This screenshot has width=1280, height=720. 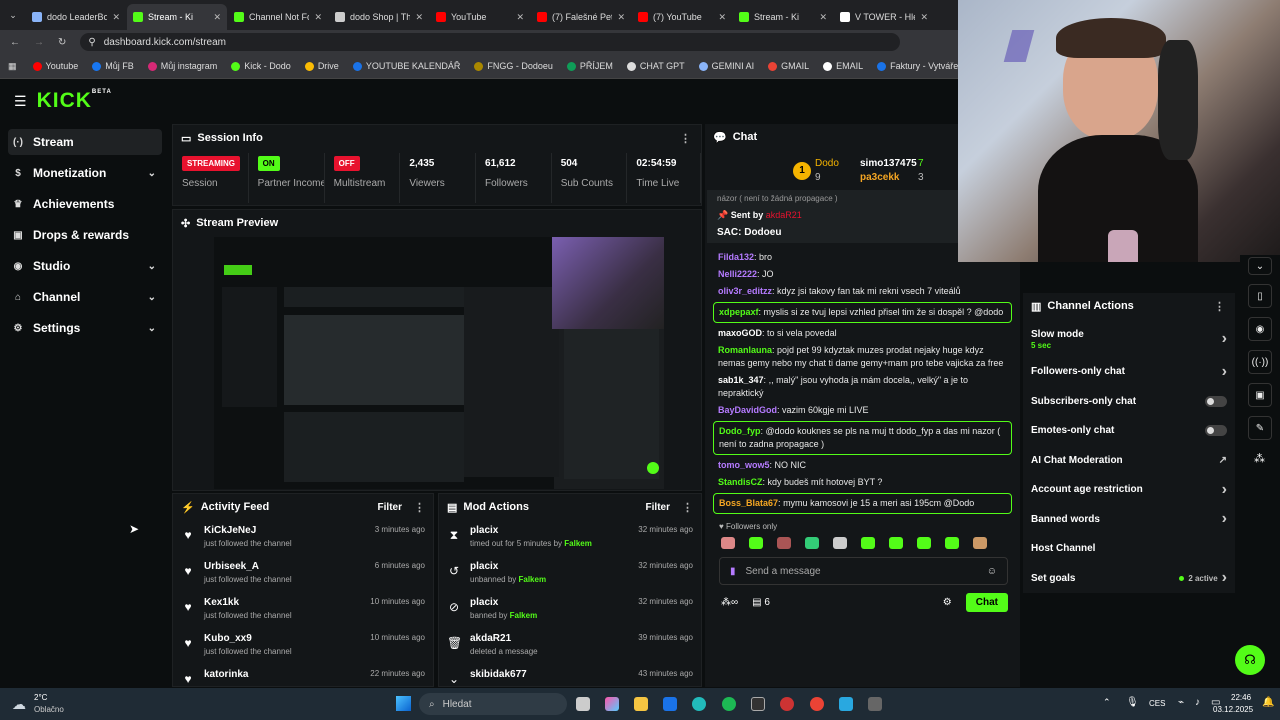 What do you see at coordinates (182, 66) in the screenshot?
I see `bookmark: Můj instagram` at bounding box center [182, 66].